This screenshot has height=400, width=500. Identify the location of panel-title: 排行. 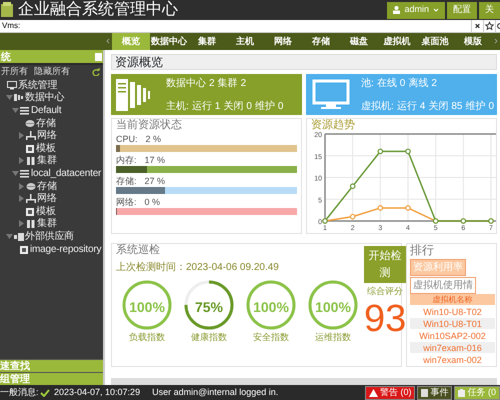
(422, 250).